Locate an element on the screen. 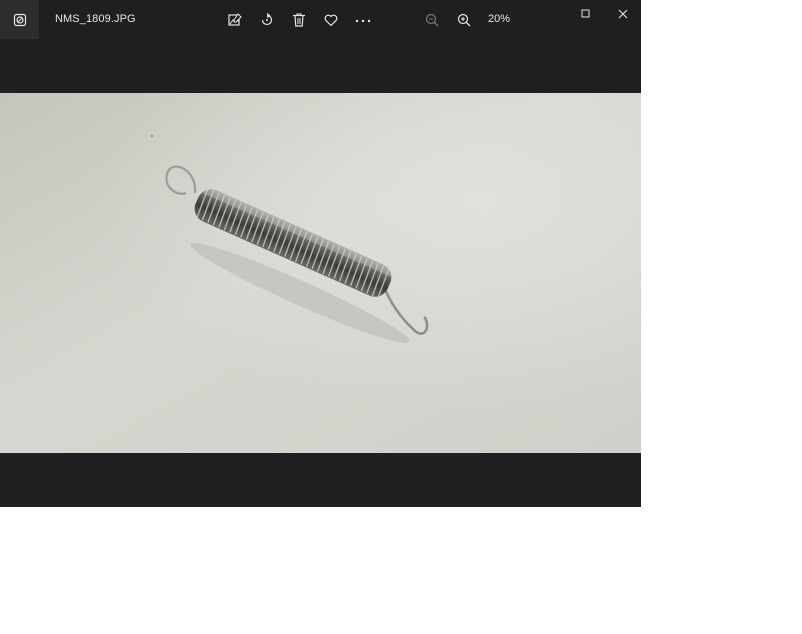  delete-button is located at coordinates (299, 20).